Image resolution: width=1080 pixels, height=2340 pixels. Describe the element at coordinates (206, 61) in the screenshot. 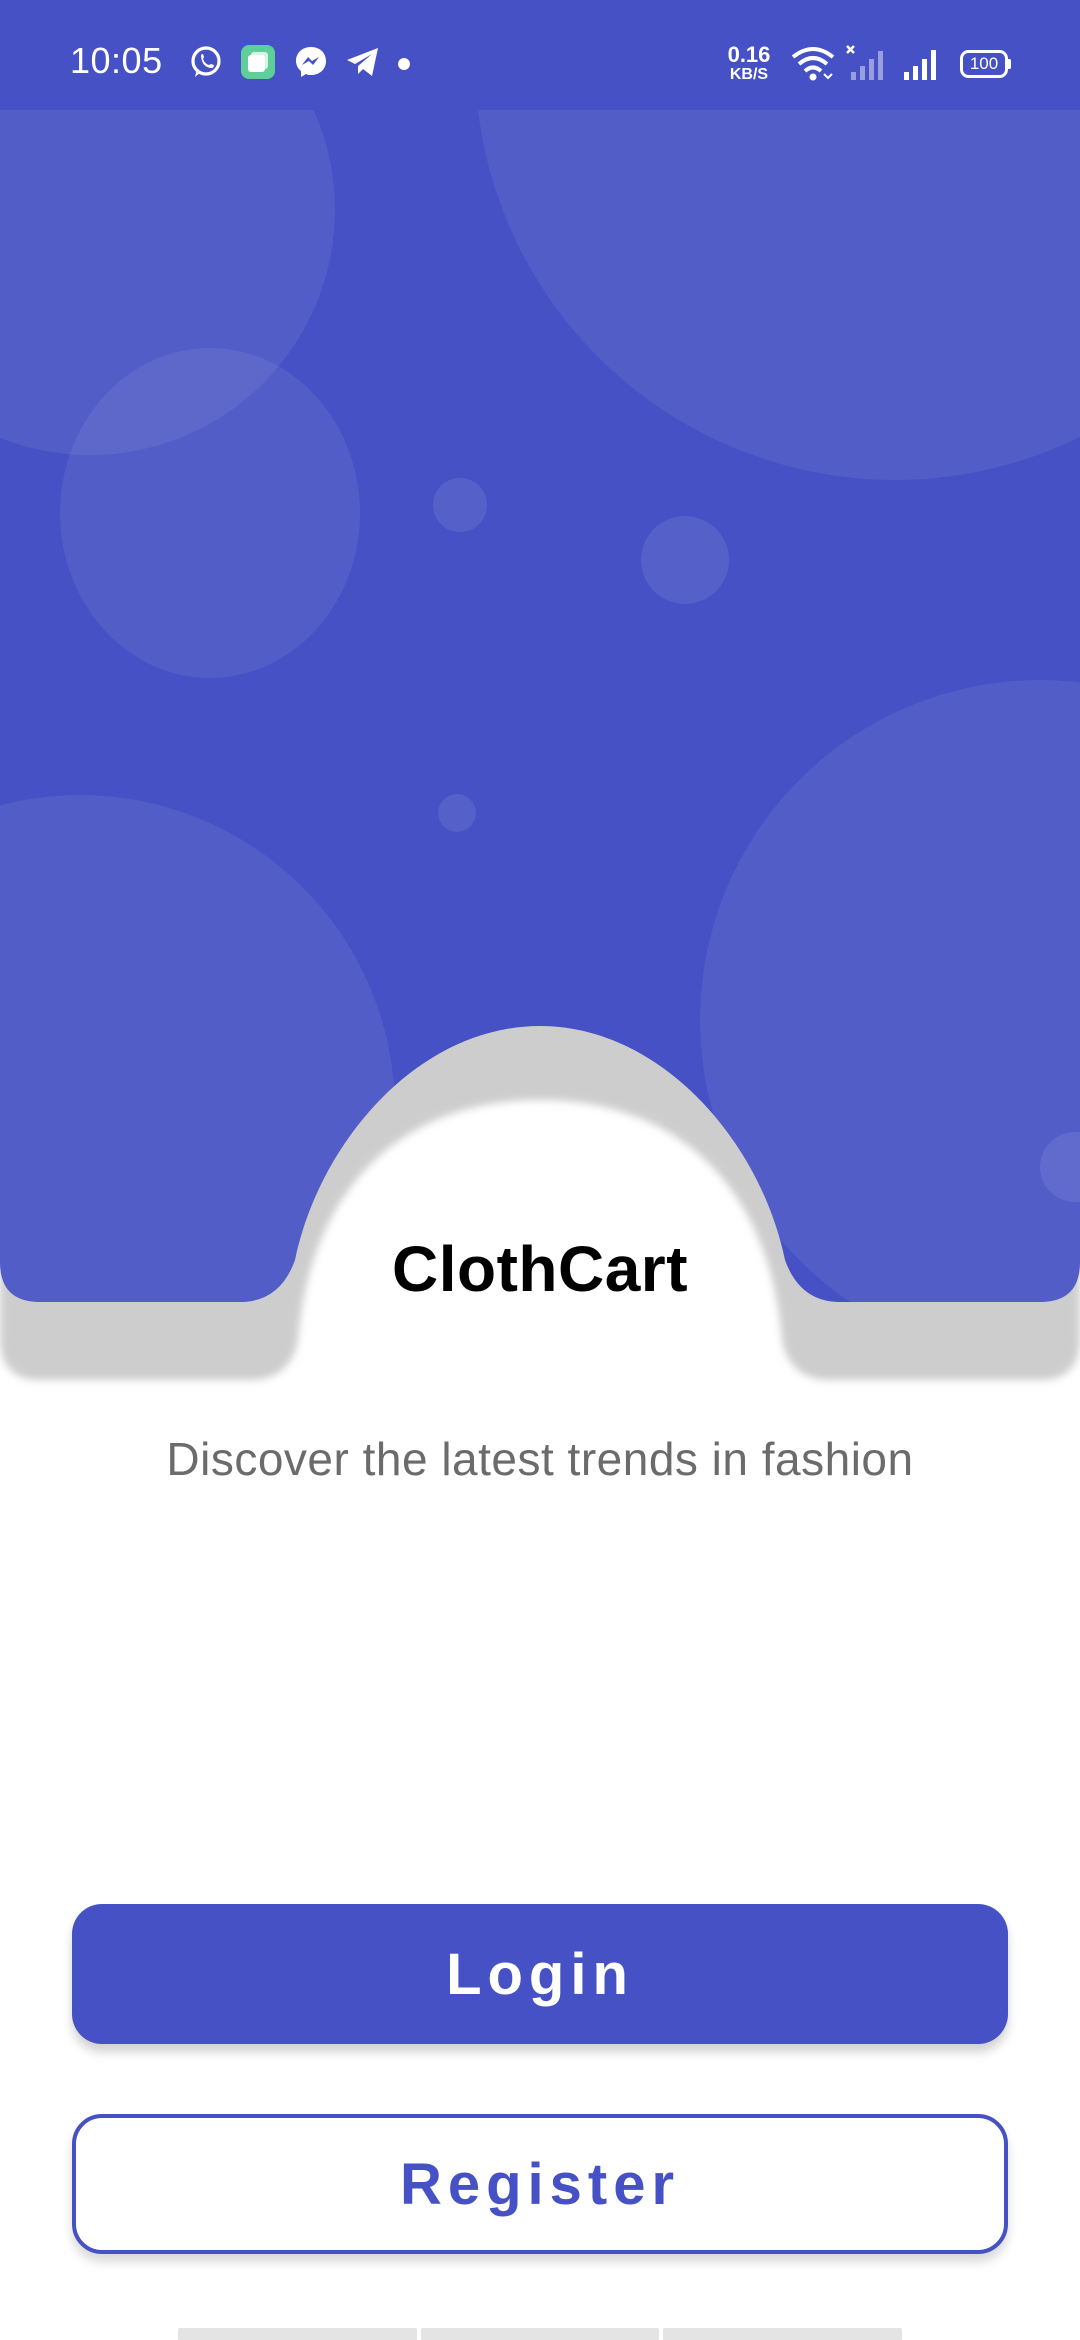

I see `whatsapp-icon` at that location.